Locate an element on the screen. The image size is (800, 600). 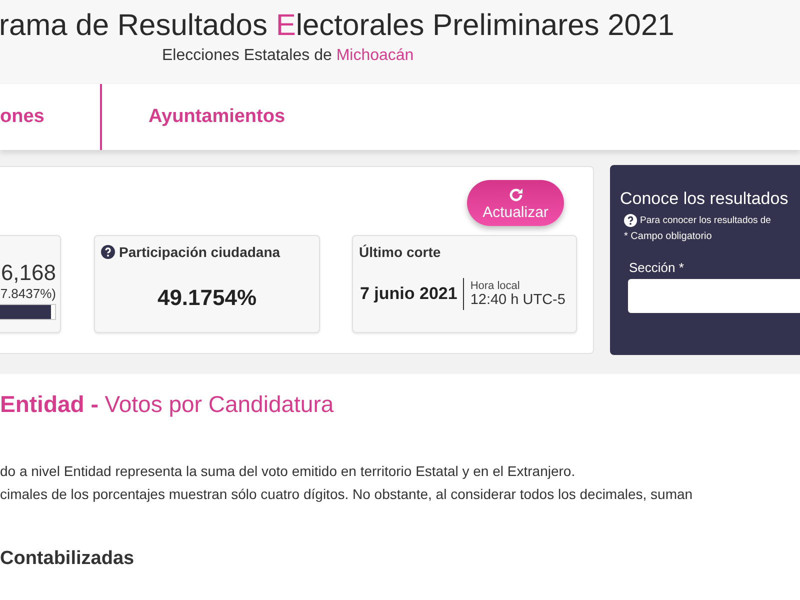
cut-date: 7 junio 2021 is located at coordinates (412, 294).